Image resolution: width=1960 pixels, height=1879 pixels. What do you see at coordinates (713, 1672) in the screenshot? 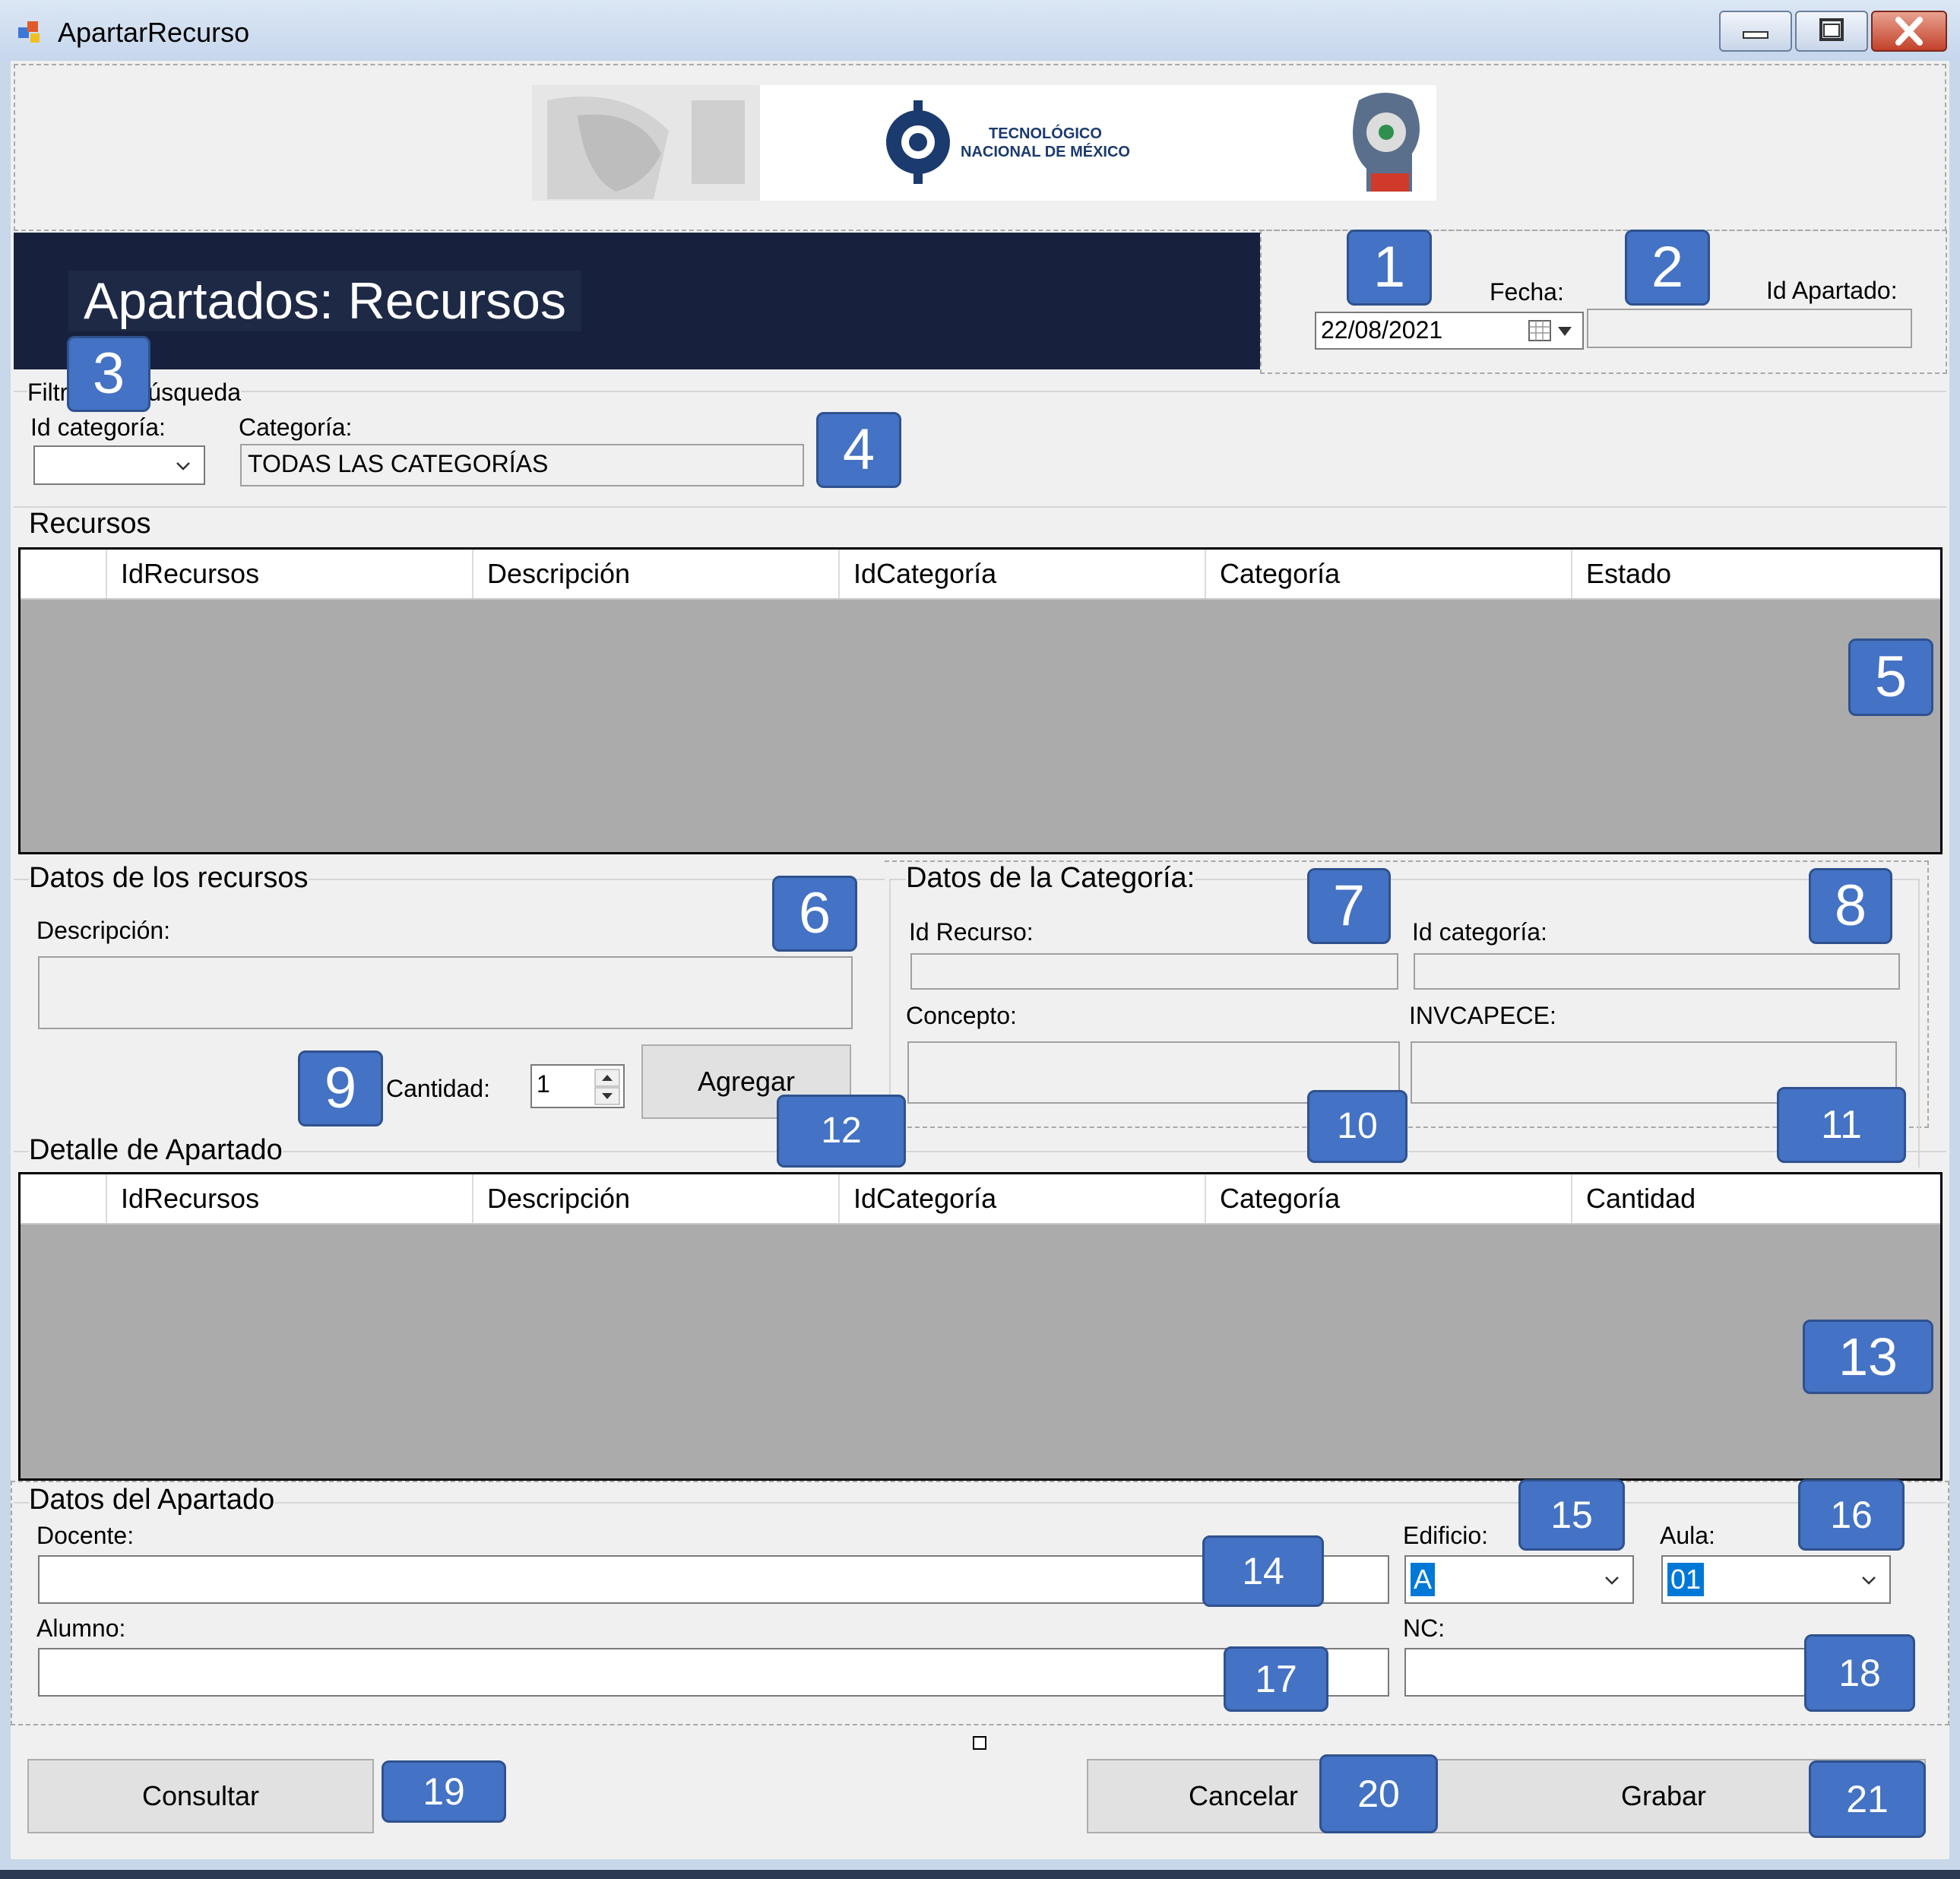
I see `alumno-field` at bounding box center [713, 1672].